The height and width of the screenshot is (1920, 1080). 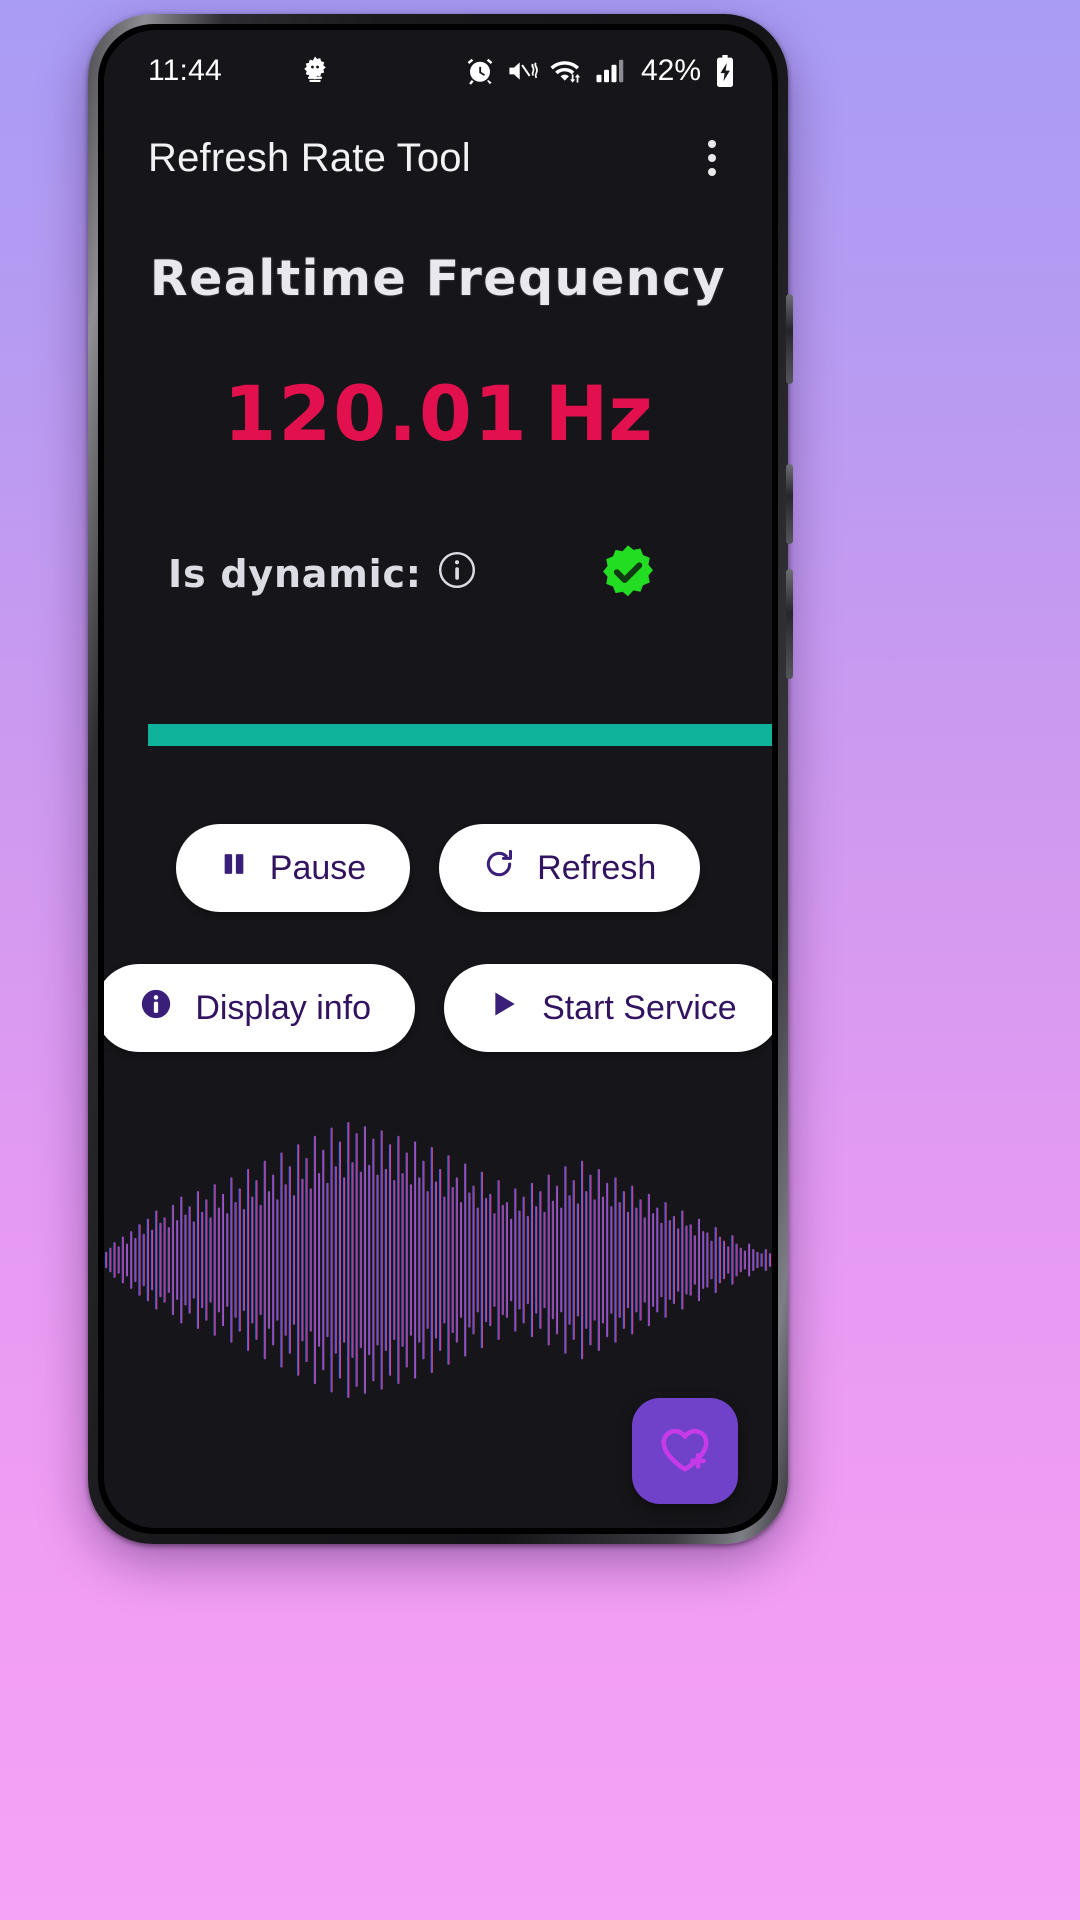 I want to click on display-info-button-label: Display info, so click(x=283, y=1007).